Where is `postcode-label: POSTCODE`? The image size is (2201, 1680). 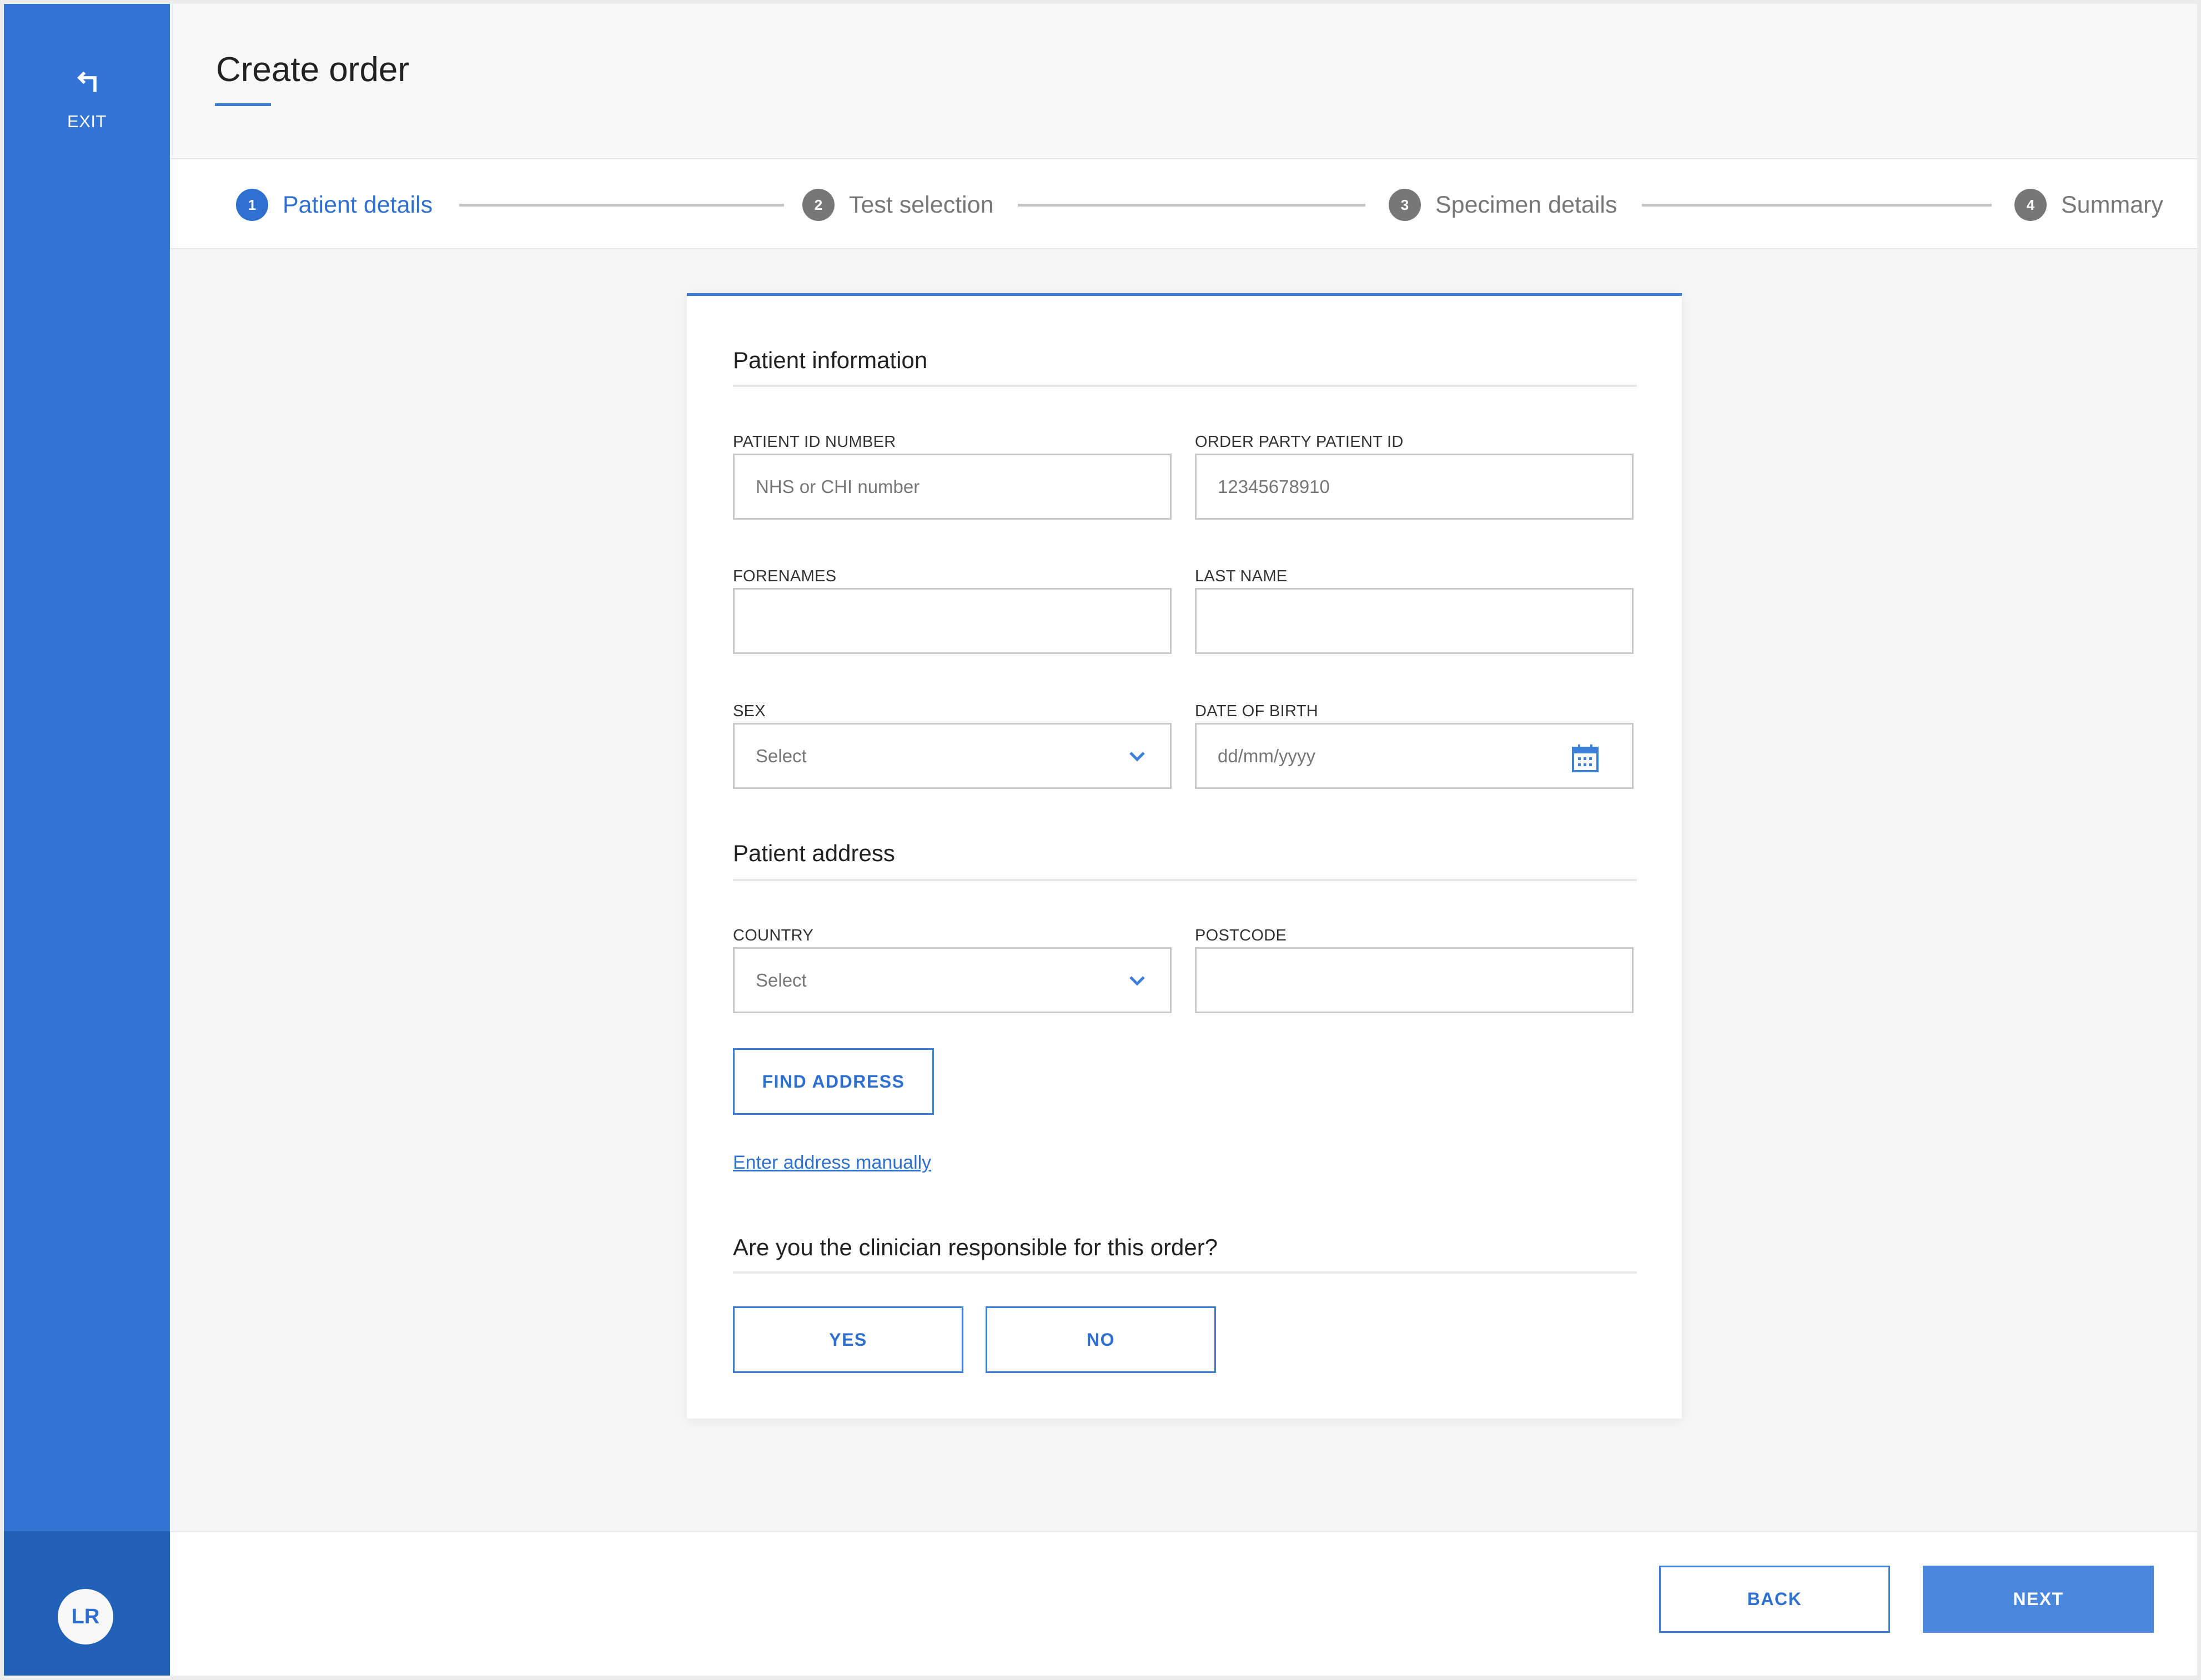 postcode-label: POSTCODE is located at coordinates (1241, 935).